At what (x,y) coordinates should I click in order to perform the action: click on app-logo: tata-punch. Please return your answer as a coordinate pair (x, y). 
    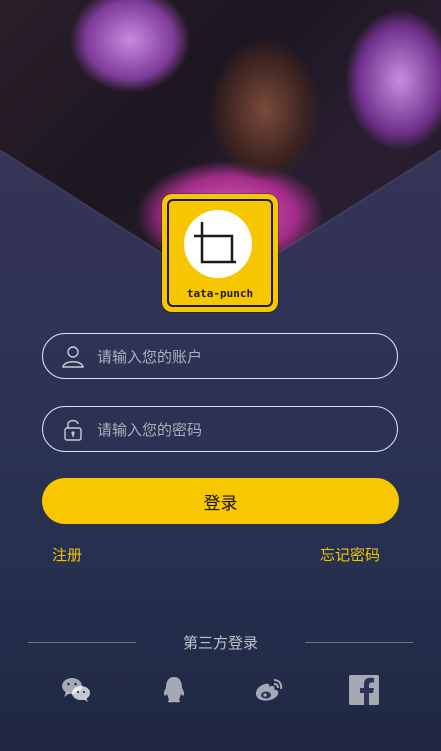
    Looking at the image, I should click on (220, 253).